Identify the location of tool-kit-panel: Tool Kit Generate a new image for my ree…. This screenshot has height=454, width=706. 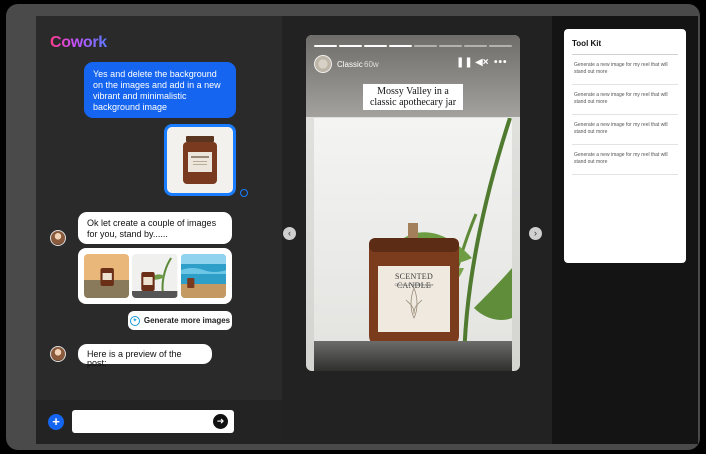
(625, 146).